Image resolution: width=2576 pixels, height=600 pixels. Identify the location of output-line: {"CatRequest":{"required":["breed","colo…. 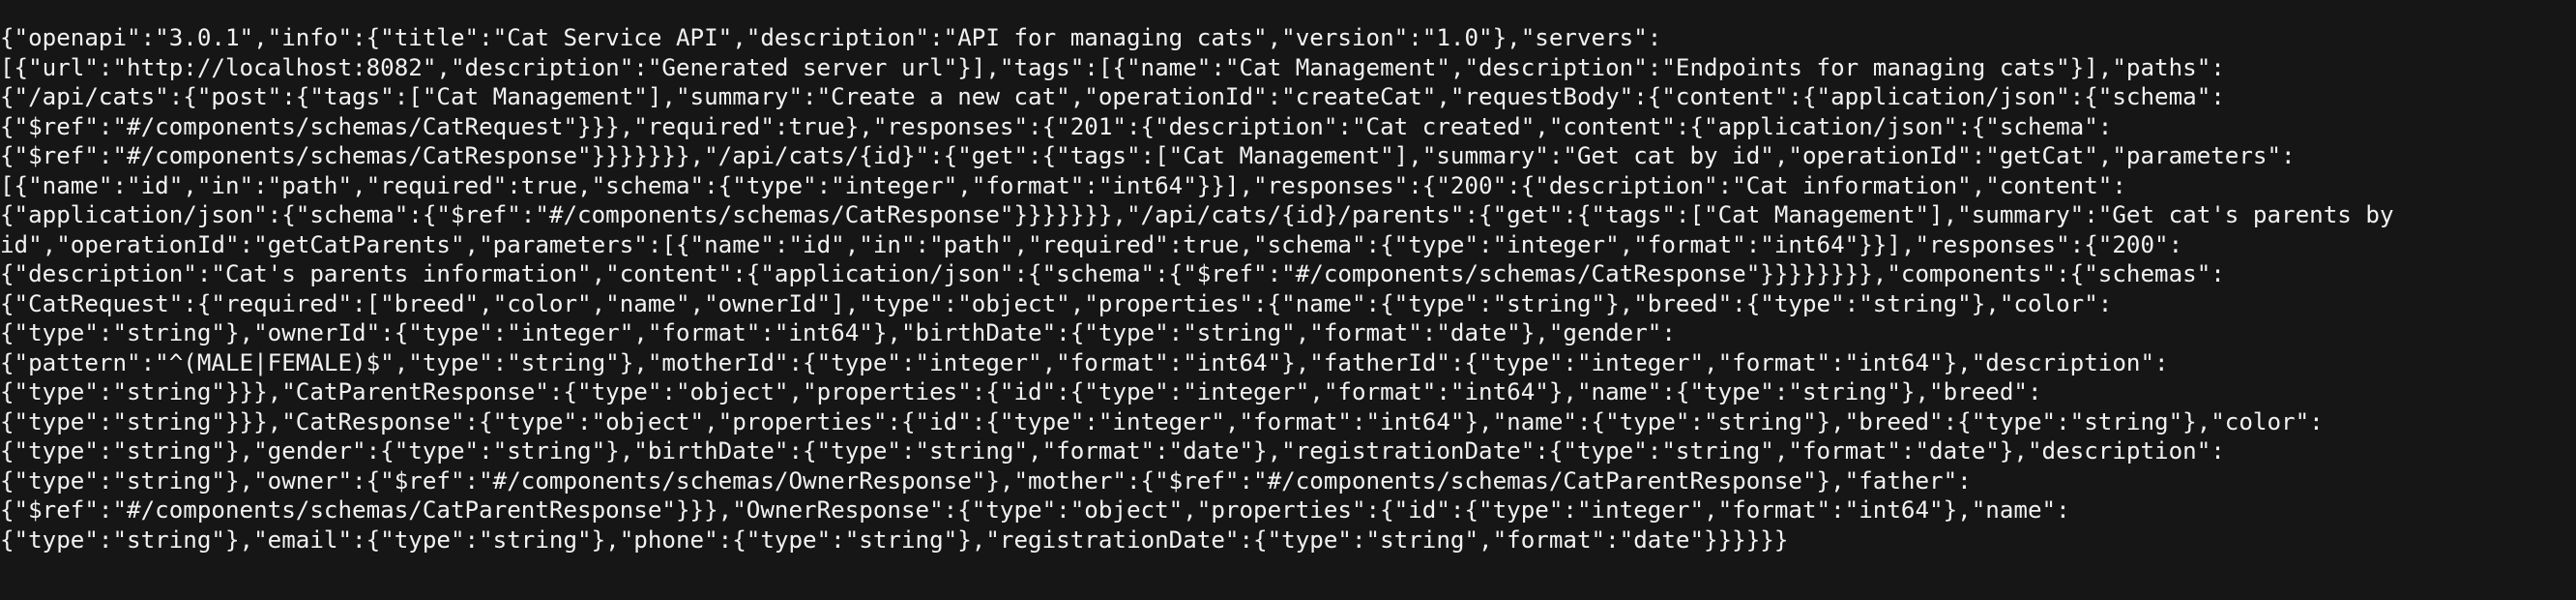
(1056, 303).